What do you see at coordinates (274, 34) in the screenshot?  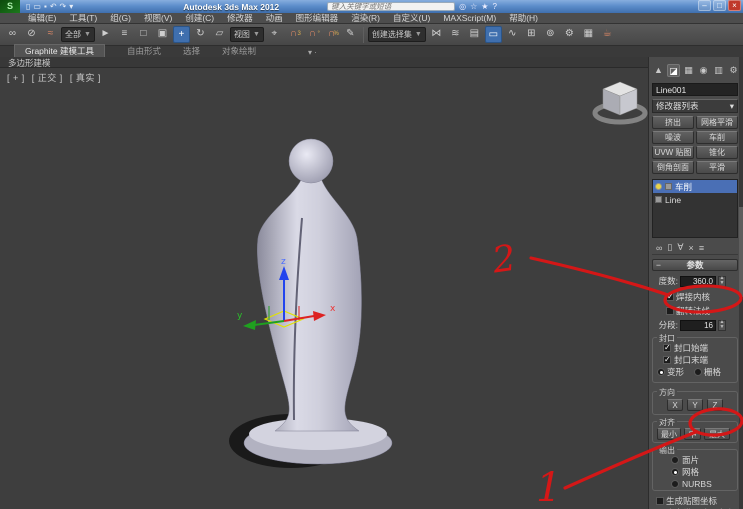 I see `use-pivot-center-icon: ⌖` at bounding box center [274, 34].